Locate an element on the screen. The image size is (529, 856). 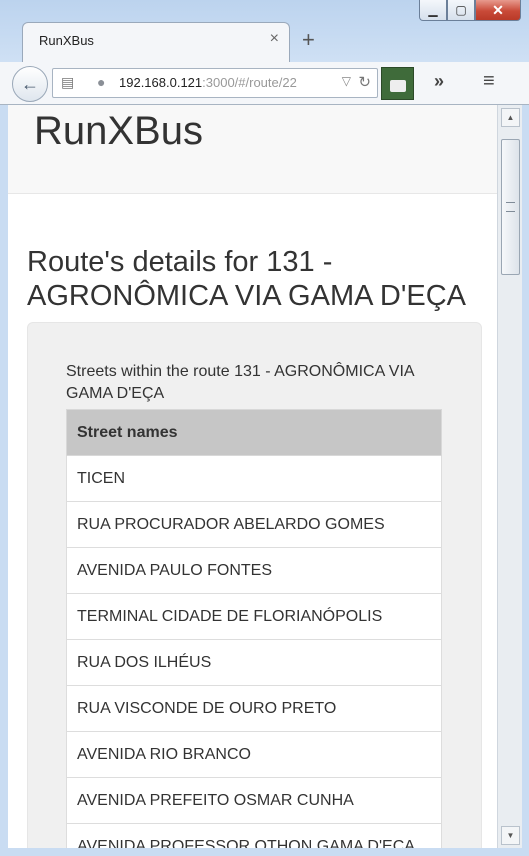
table-row: AVENIDA PAULO FONTES is located at coordinates (254, 570).